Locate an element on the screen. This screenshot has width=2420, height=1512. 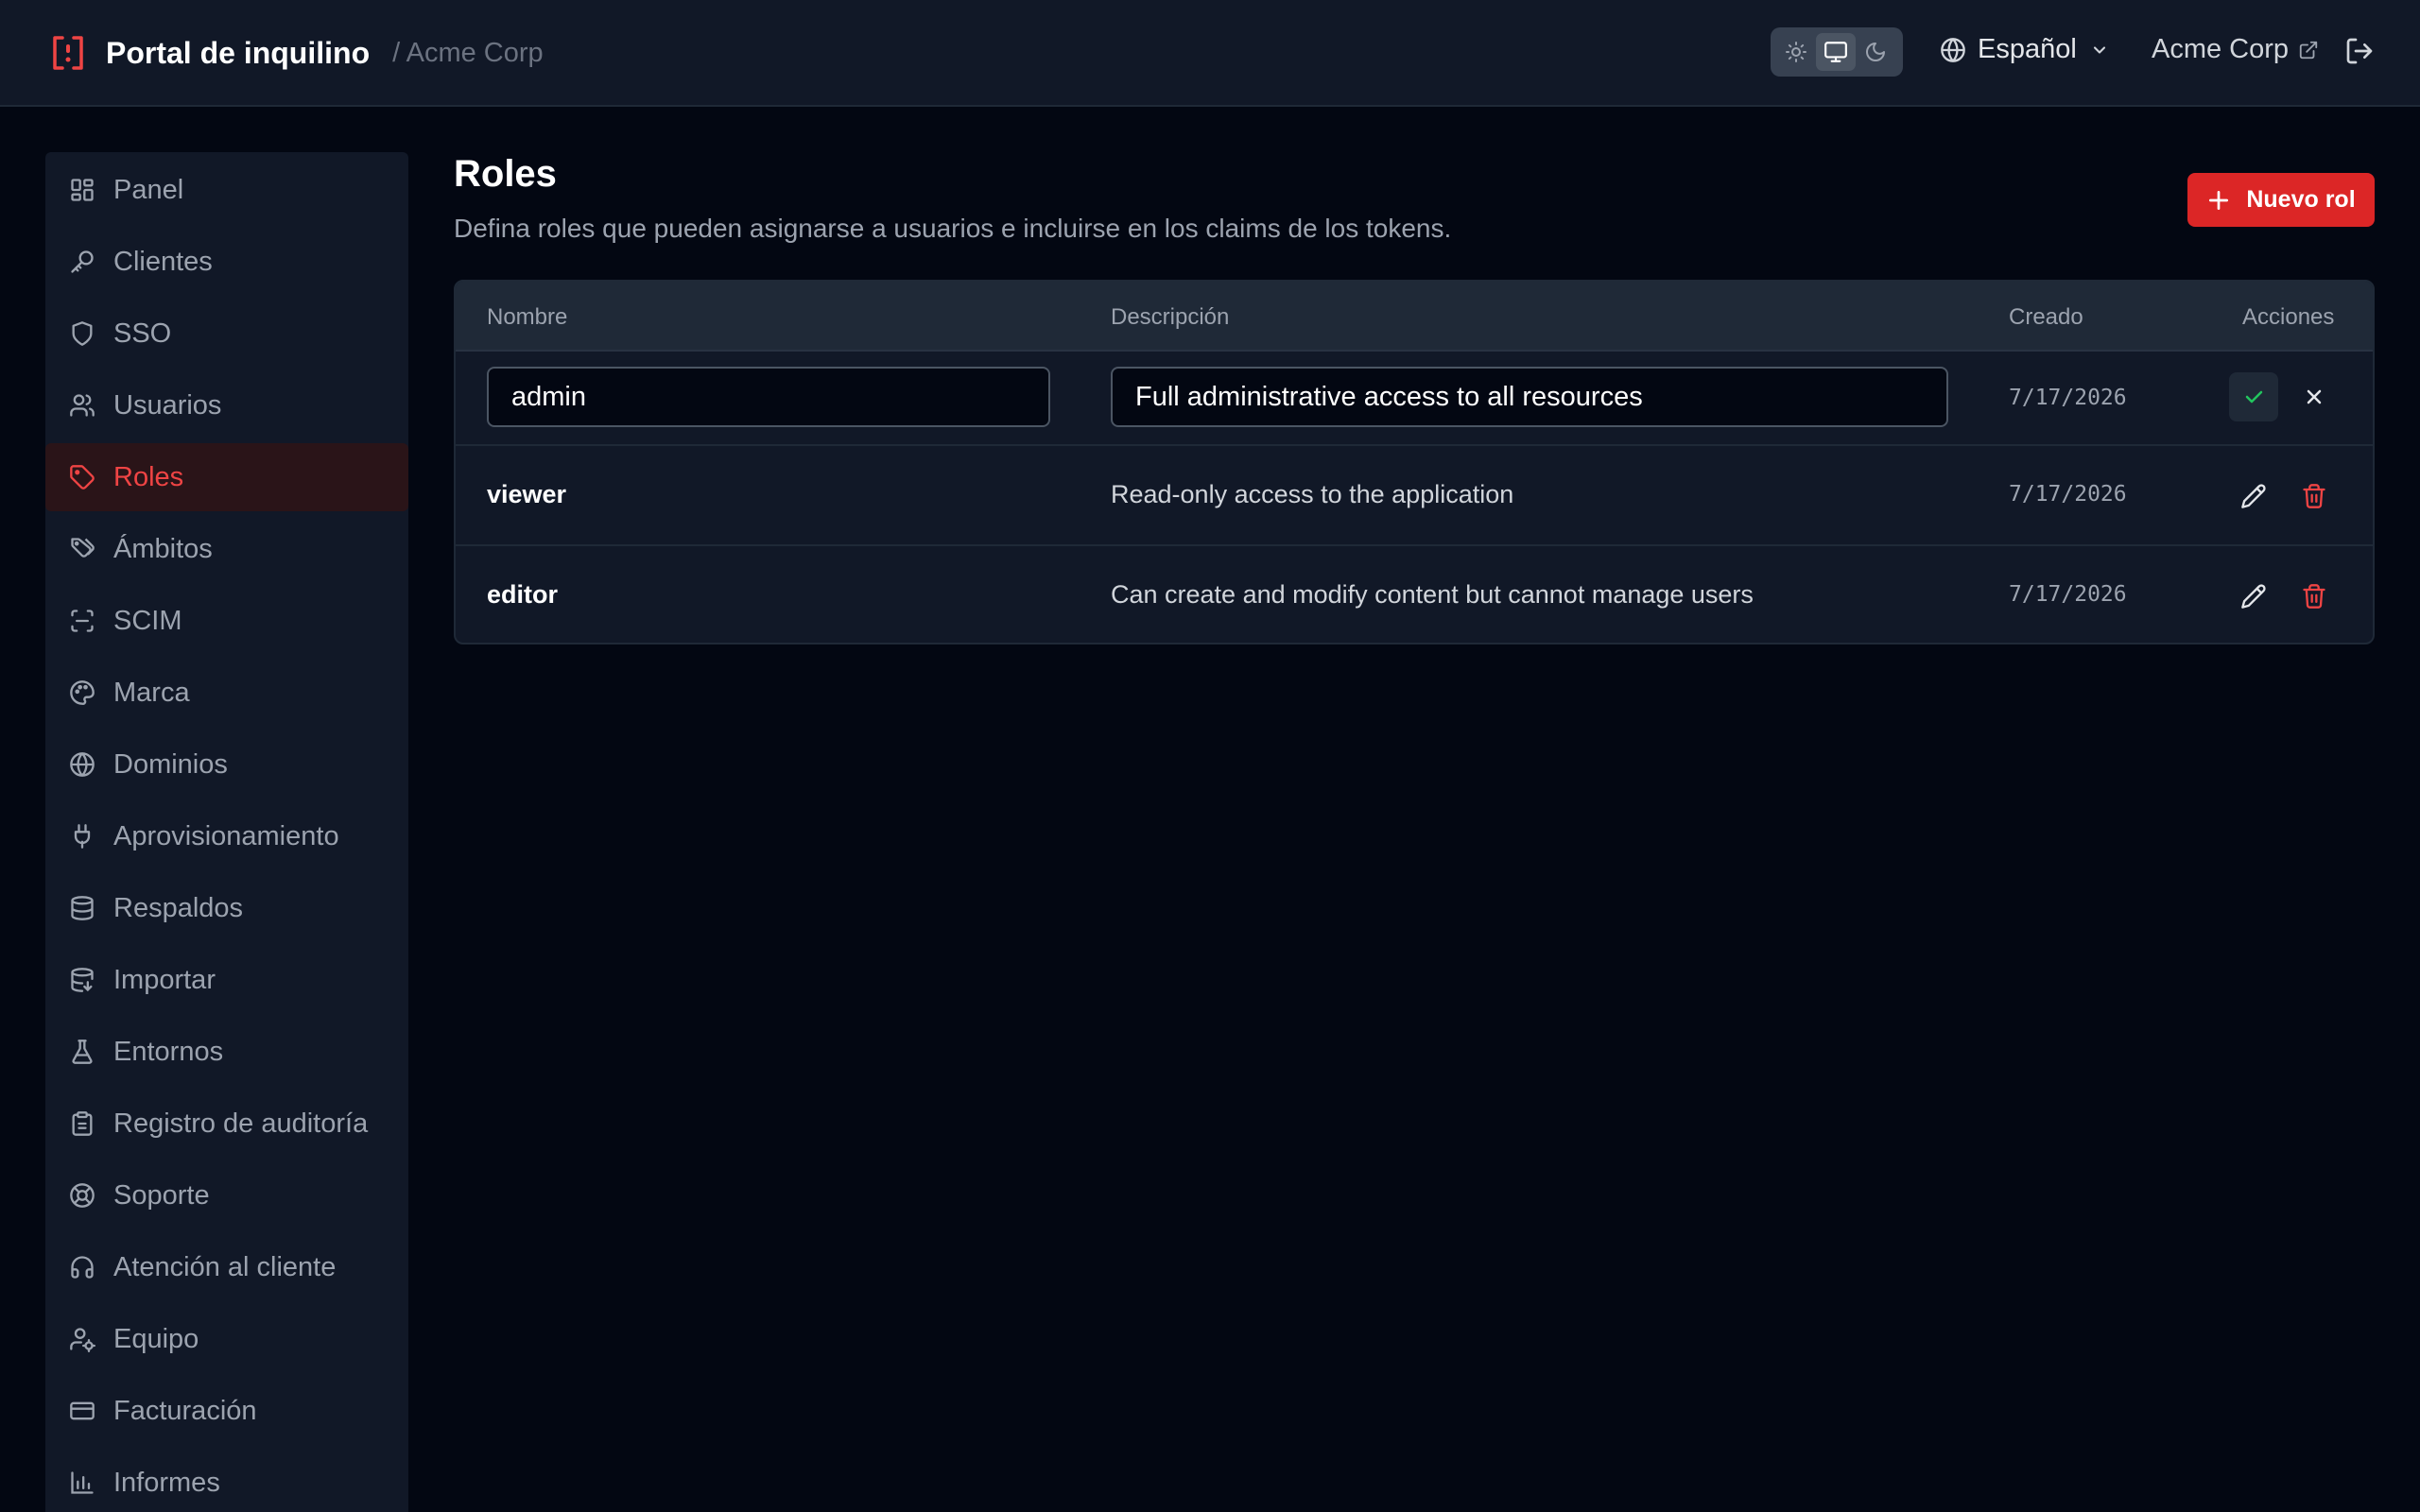
logout-button is located at coordinates (2359, 51).